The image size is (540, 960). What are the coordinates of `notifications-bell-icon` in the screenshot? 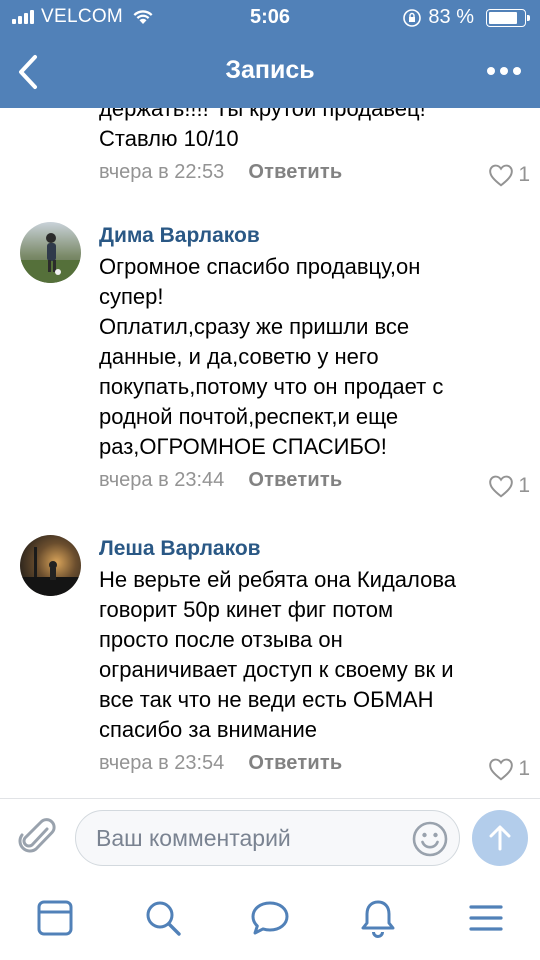 It's located at (378, 919).